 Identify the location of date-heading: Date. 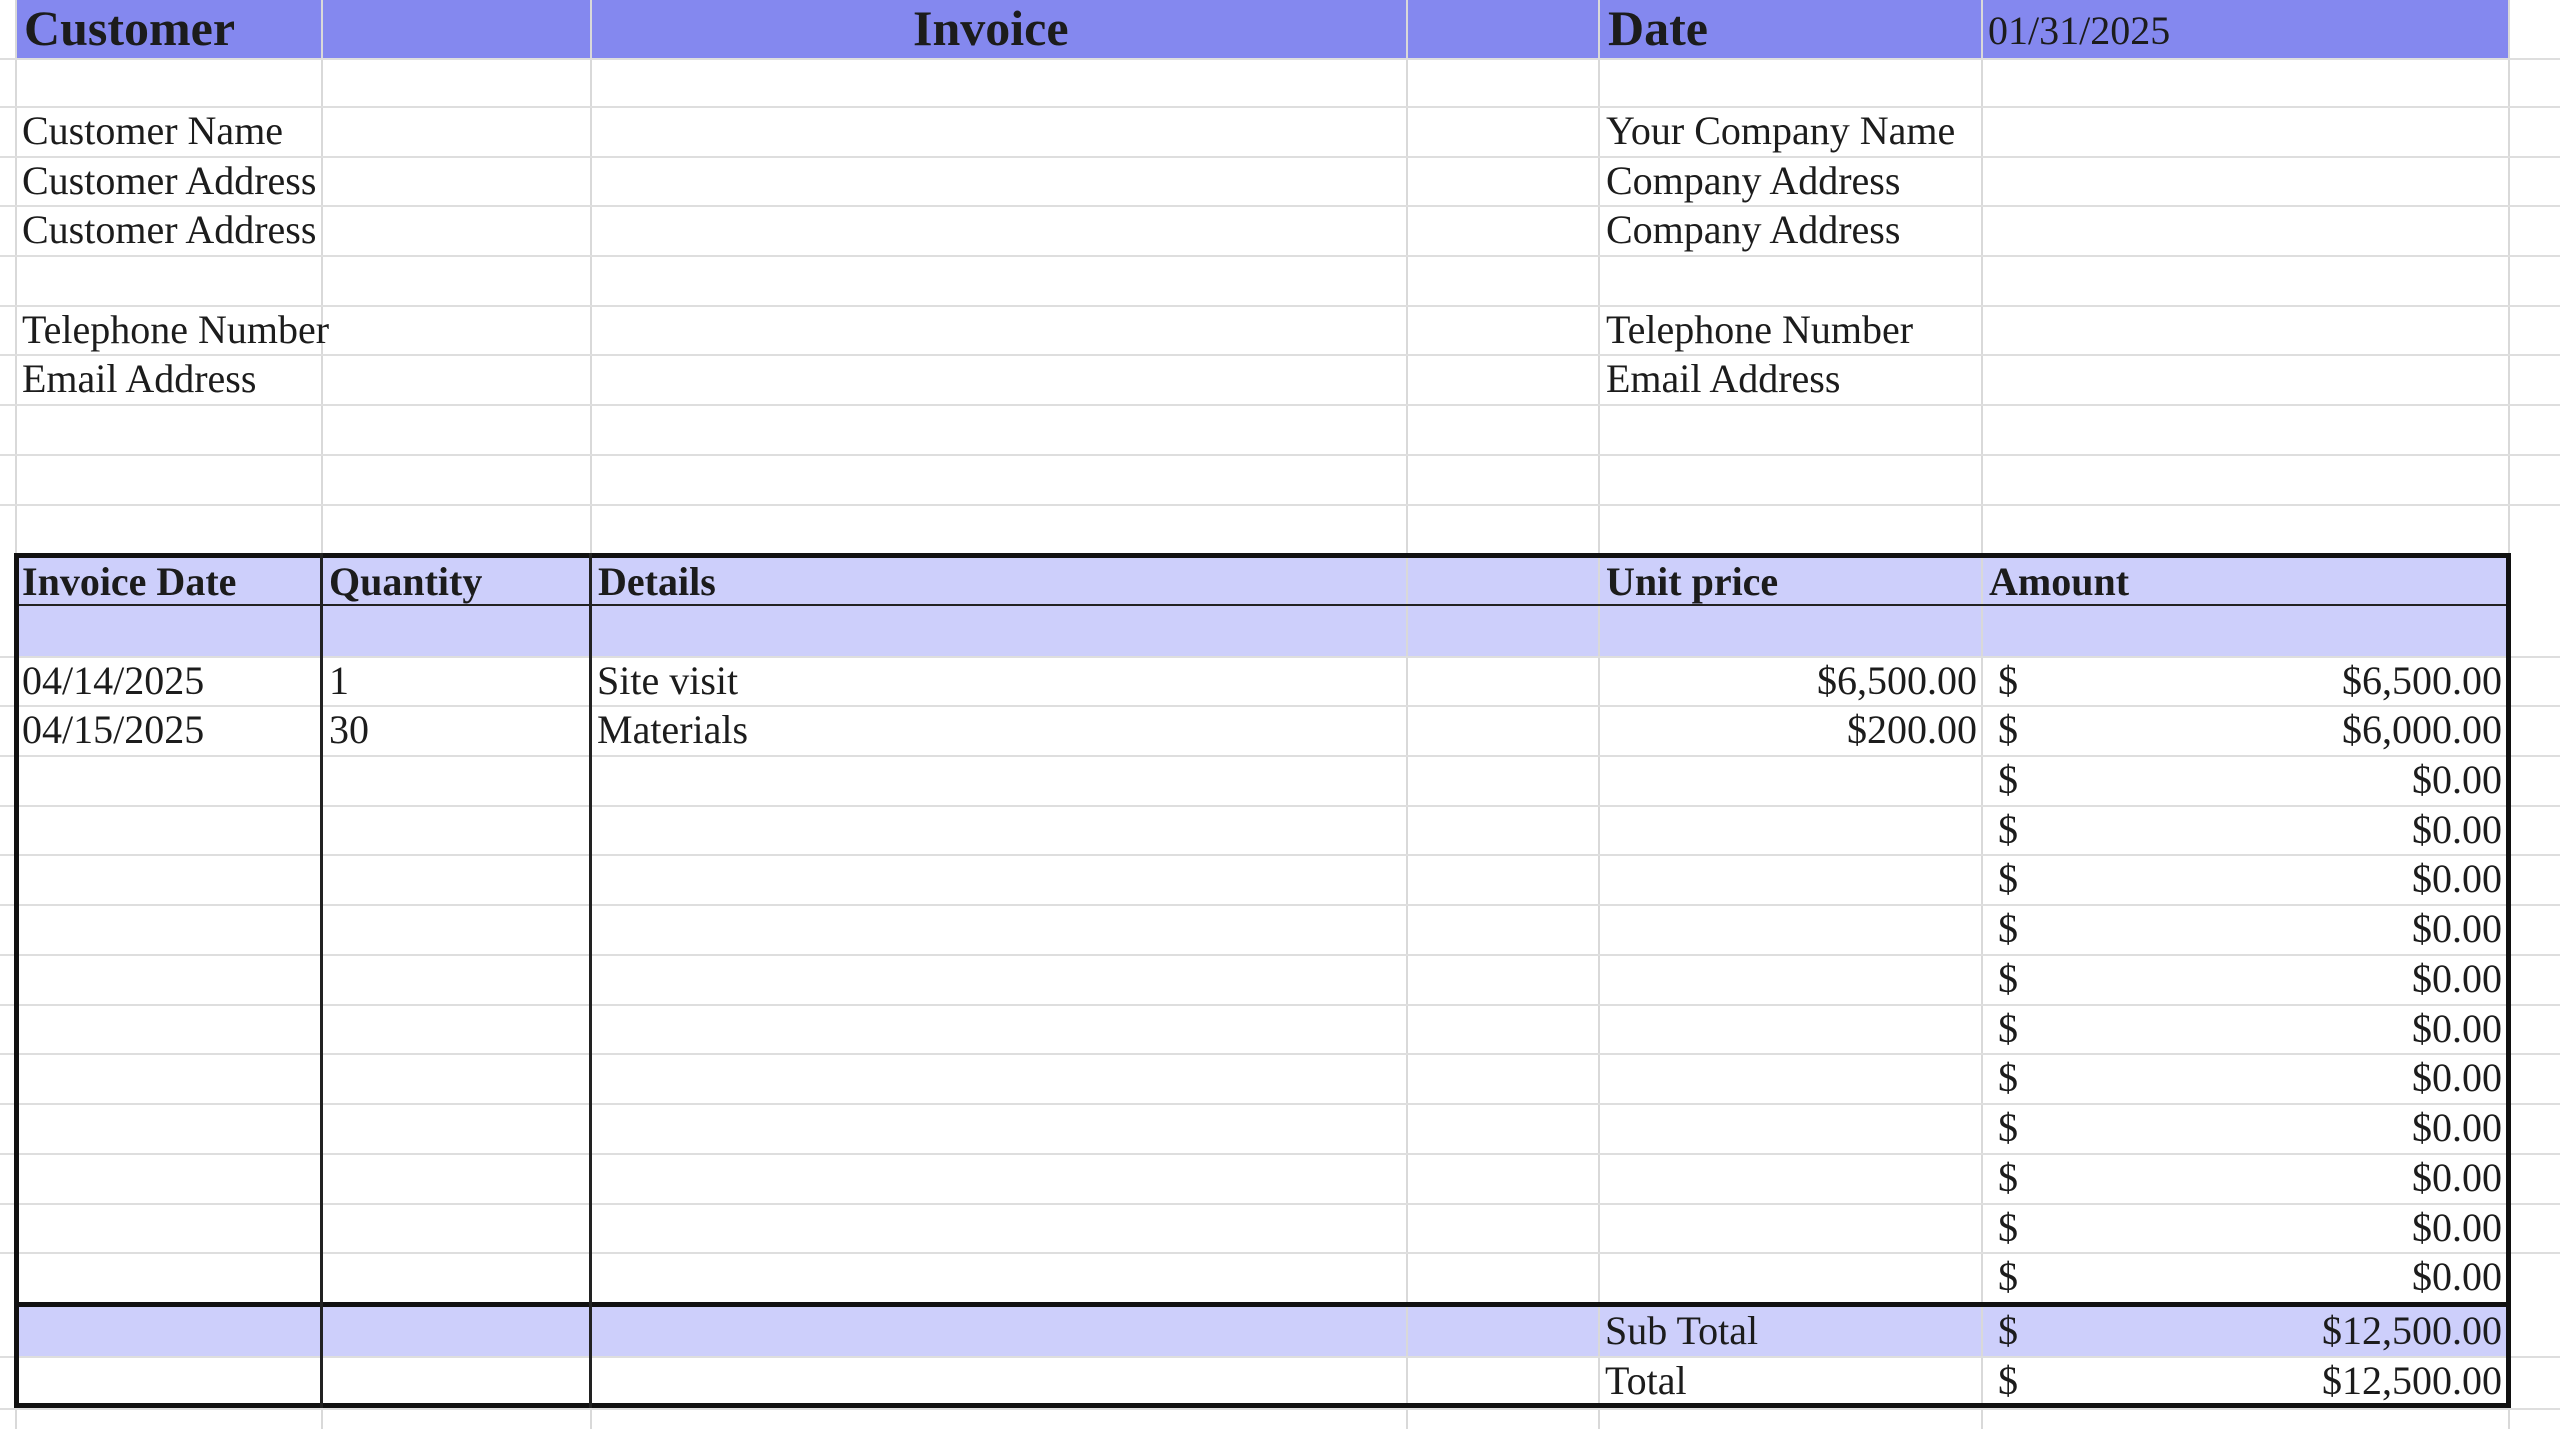
(1658, 28).